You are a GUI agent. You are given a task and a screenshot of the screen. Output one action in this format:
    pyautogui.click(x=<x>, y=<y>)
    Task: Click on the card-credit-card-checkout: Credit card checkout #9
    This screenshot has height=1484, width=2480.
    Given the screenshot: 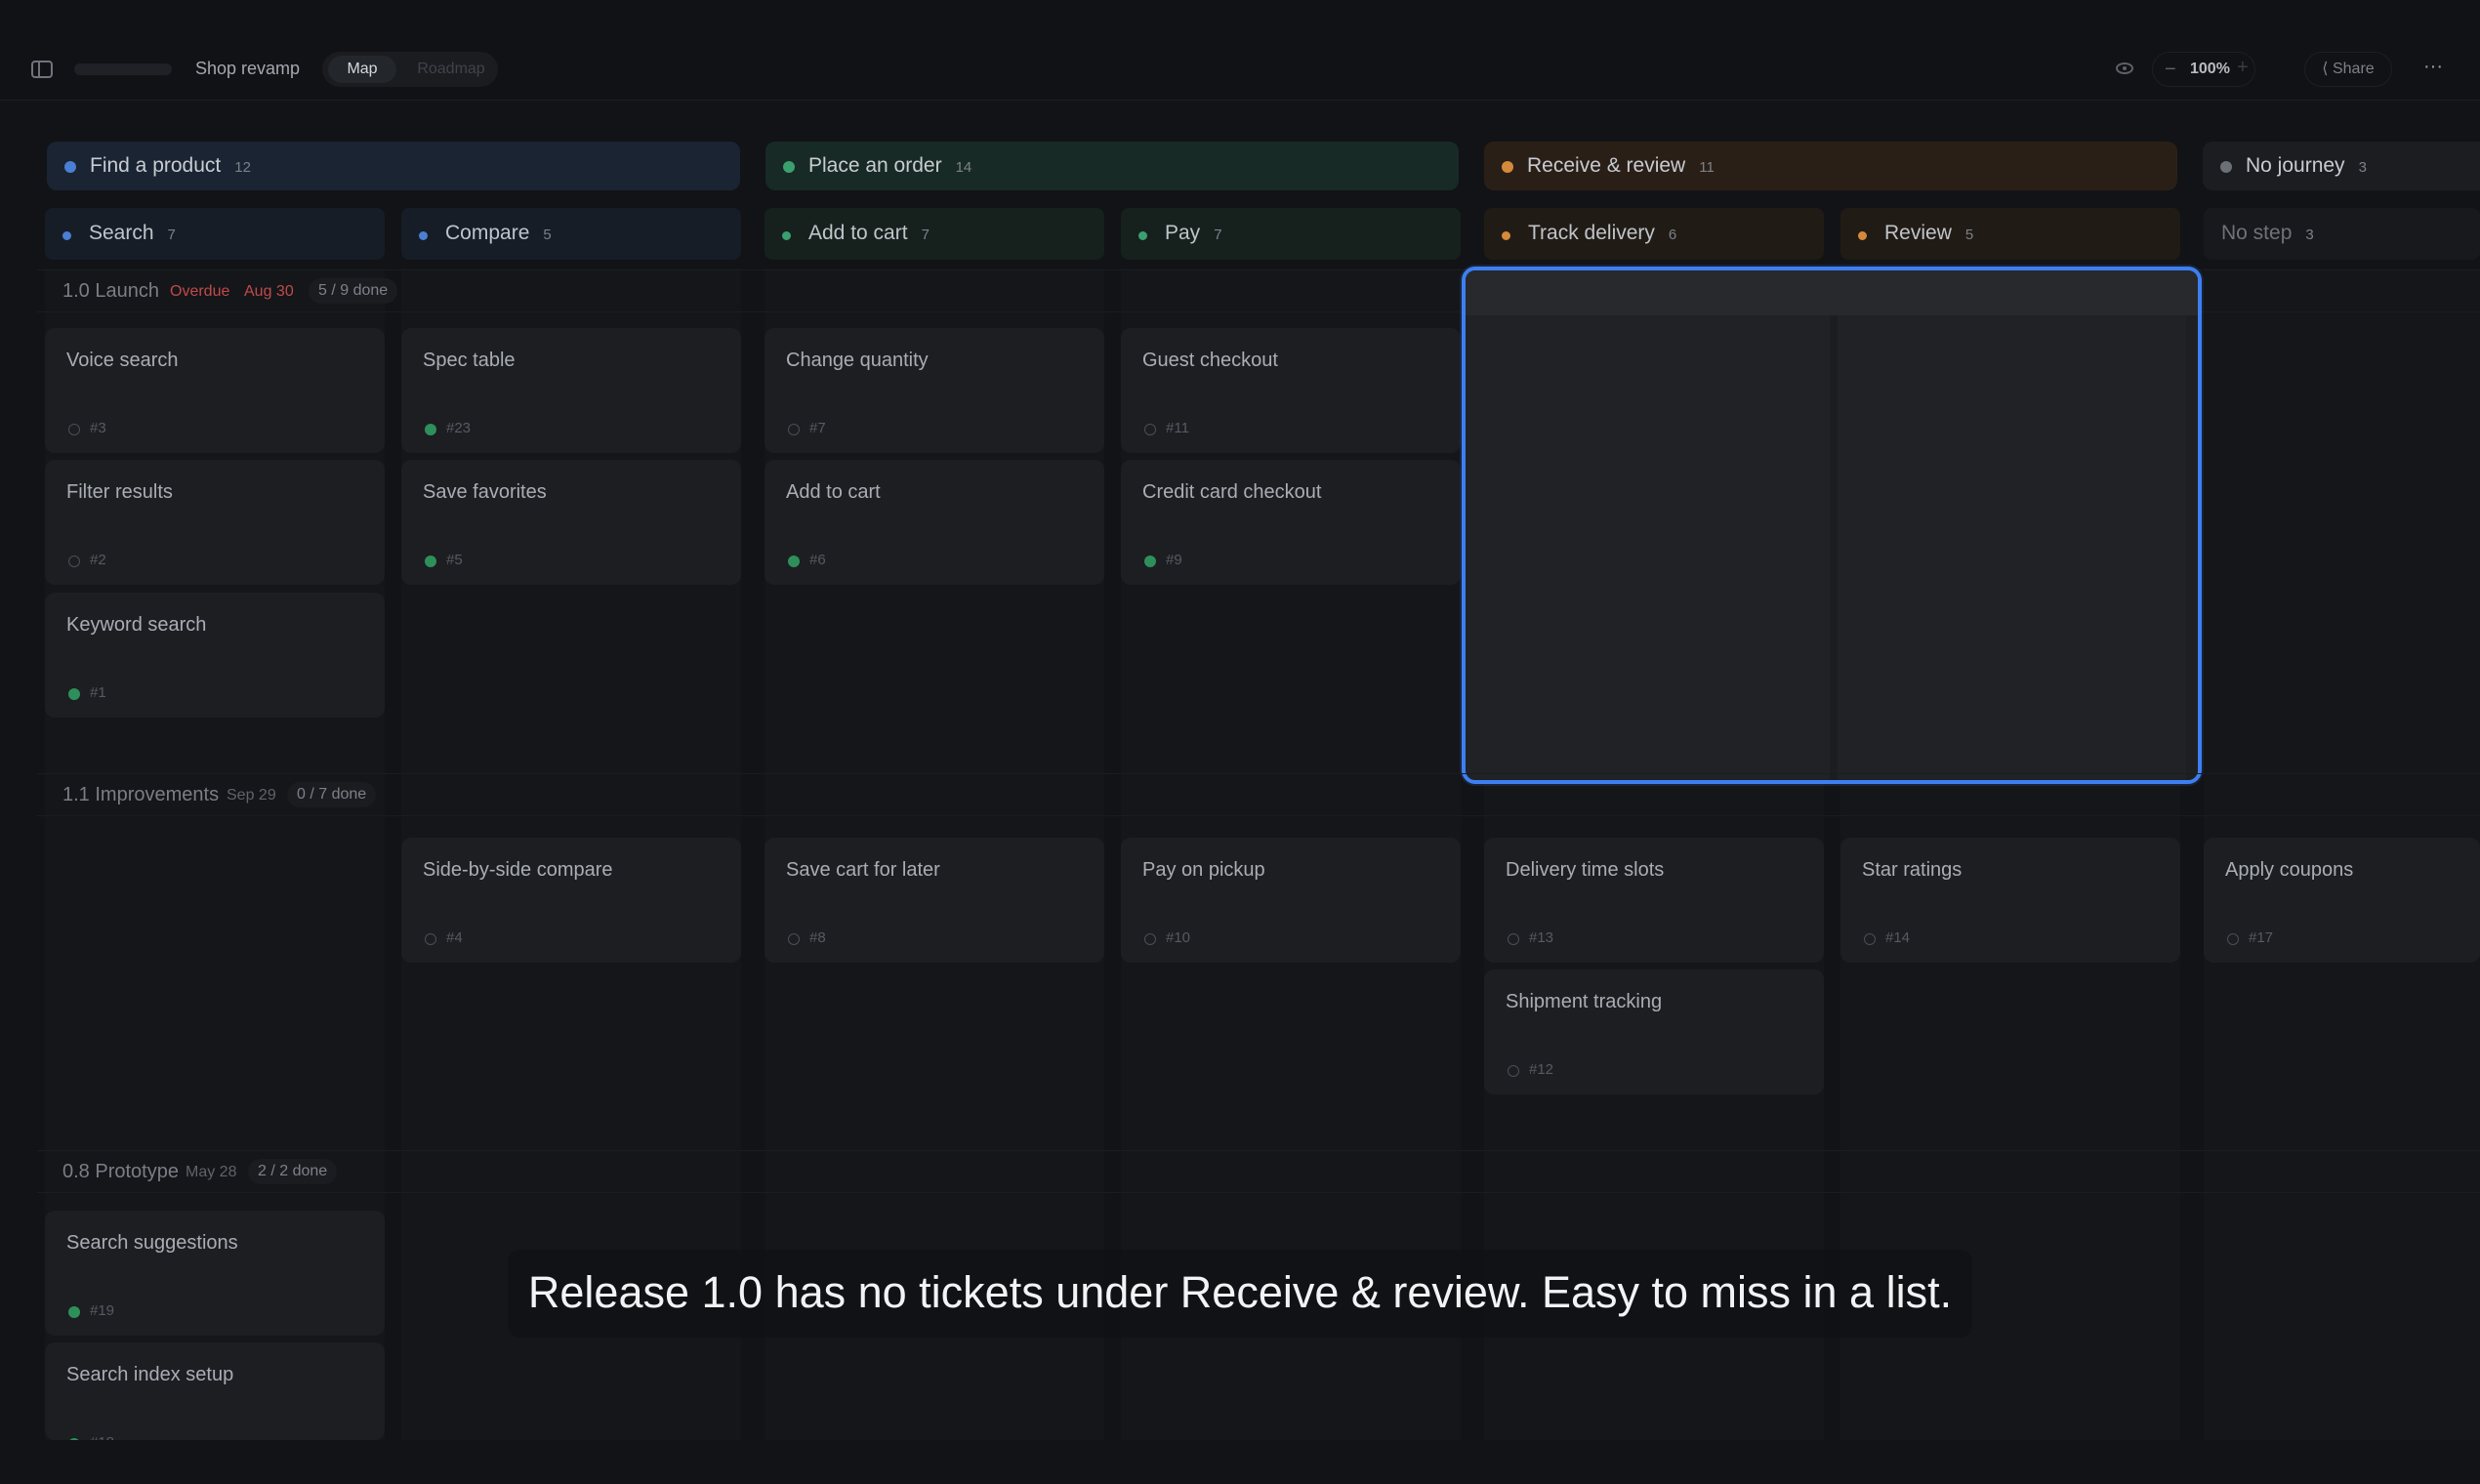 What is the action you would take?
    pyautogui.click(x=1291, y=523)
    